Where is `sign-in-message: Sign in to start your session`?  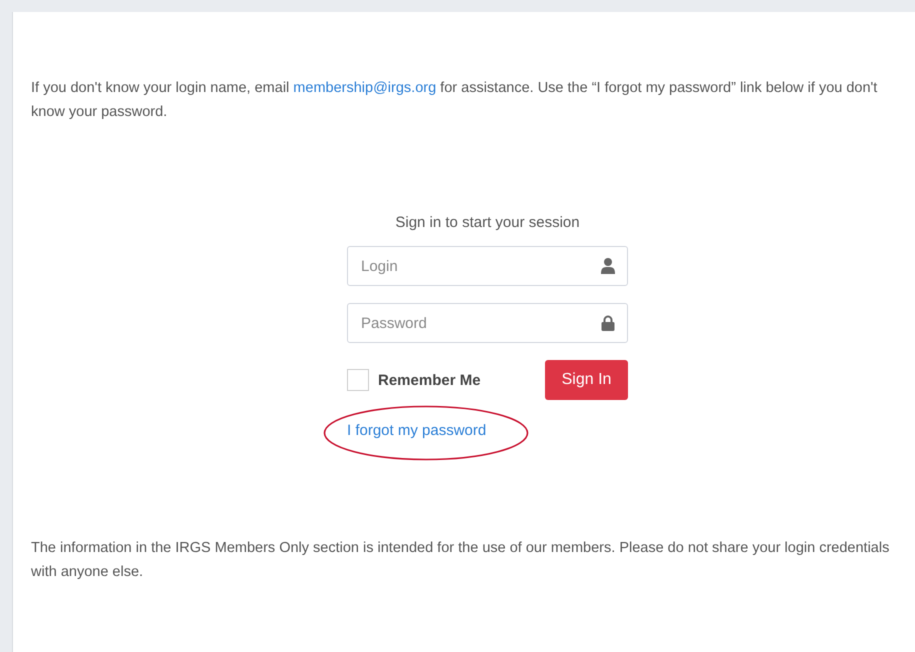
sign-in-message: Sign in to start your session is located at coordinates (487, 222).